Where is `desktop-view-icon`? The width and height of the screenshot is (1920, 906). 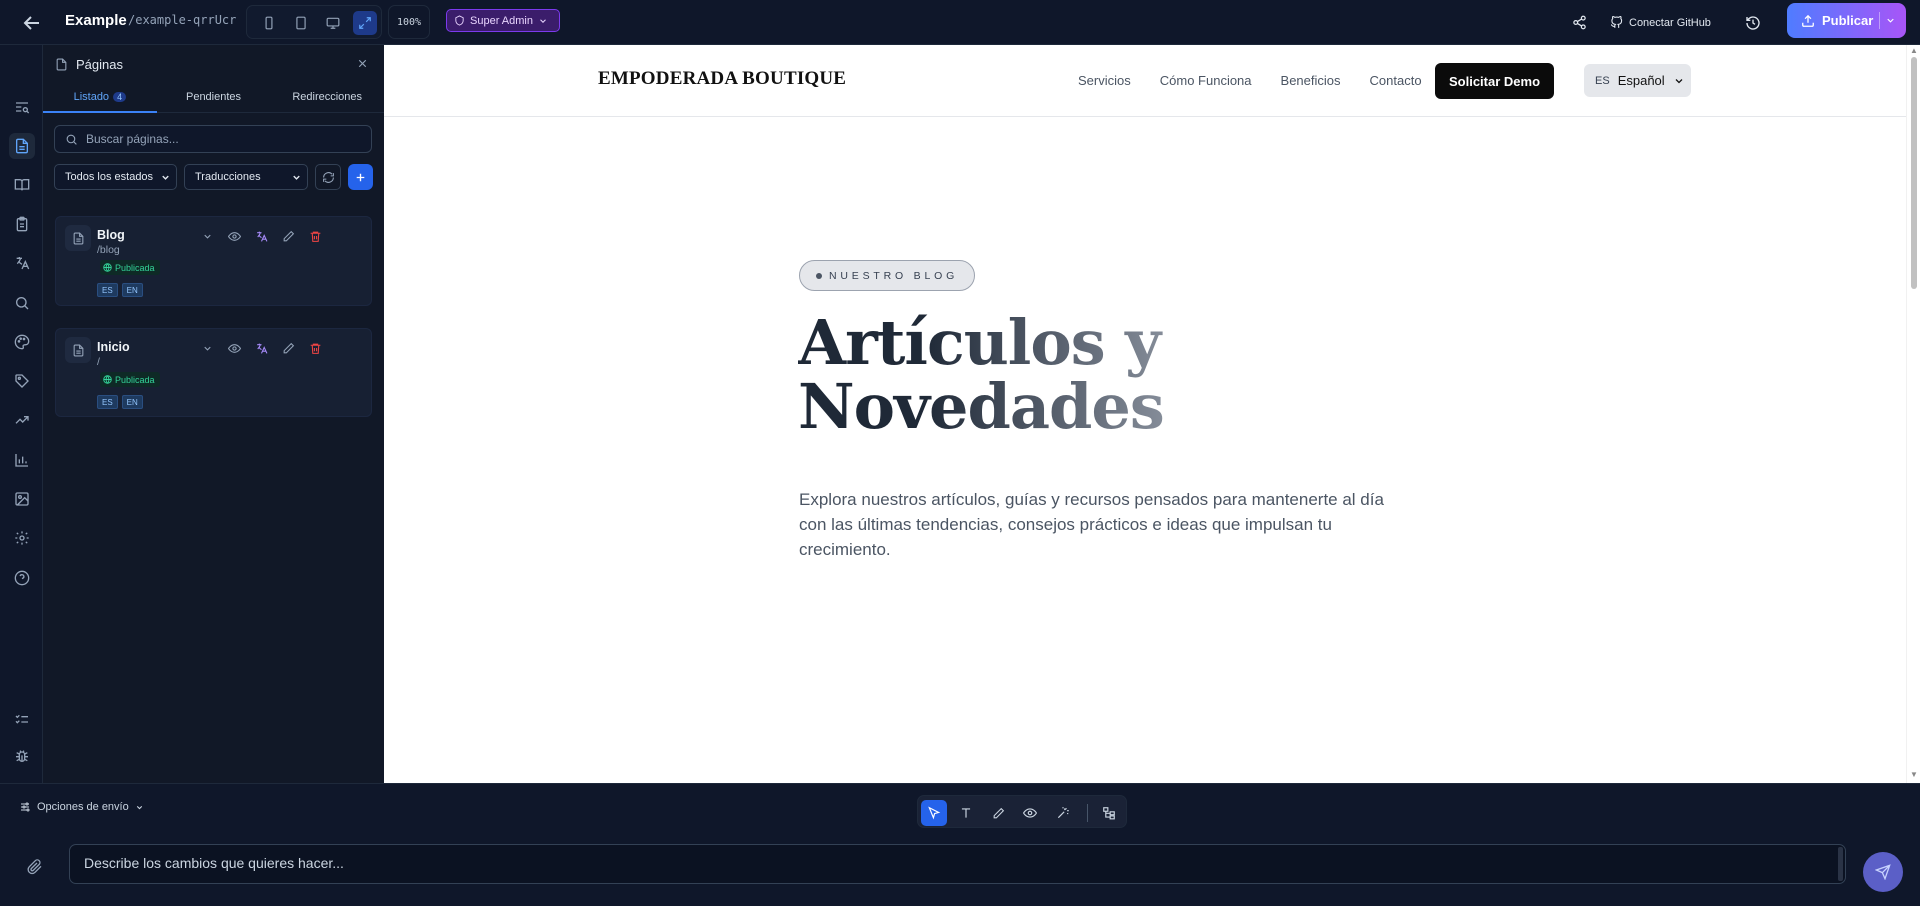 desktop-view-icon is located at coordinates (333, 23).